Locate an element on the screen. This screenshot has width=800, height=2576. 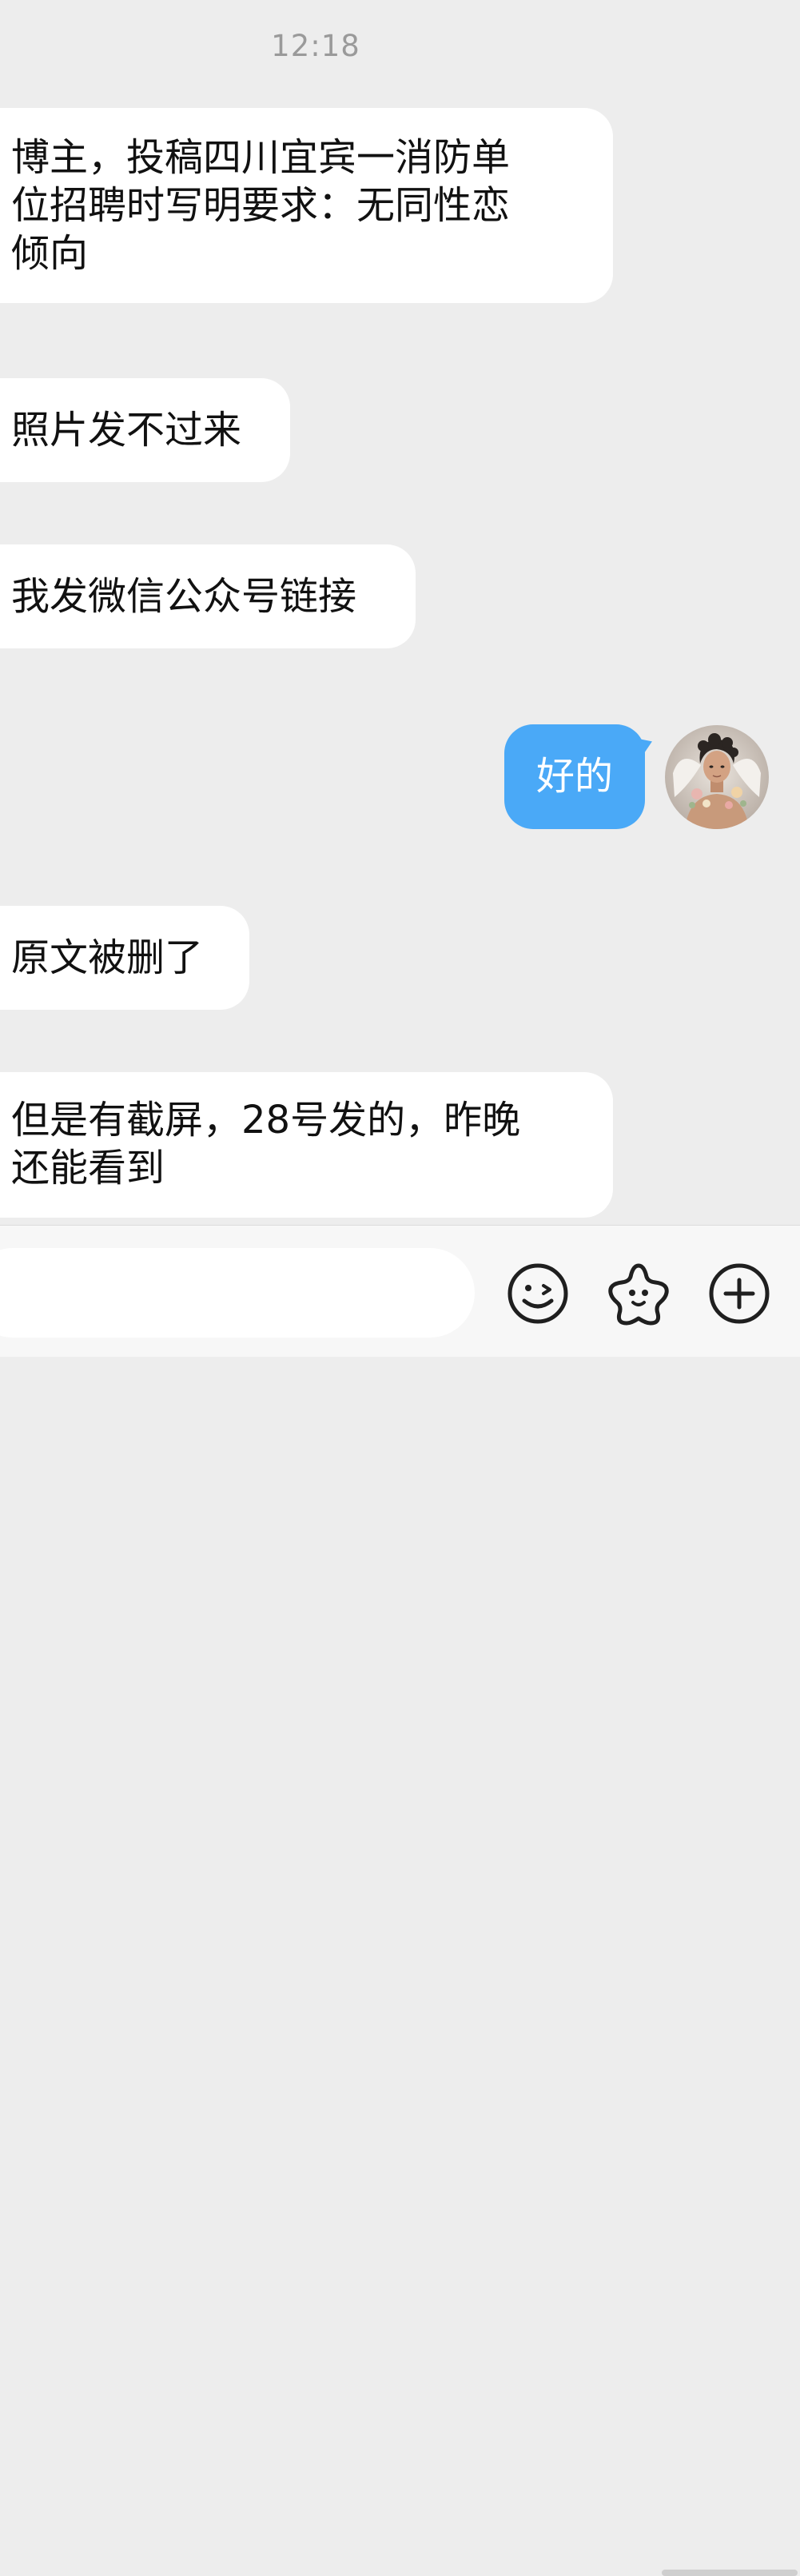
sticker-button is located at coordinates (639, 1294).